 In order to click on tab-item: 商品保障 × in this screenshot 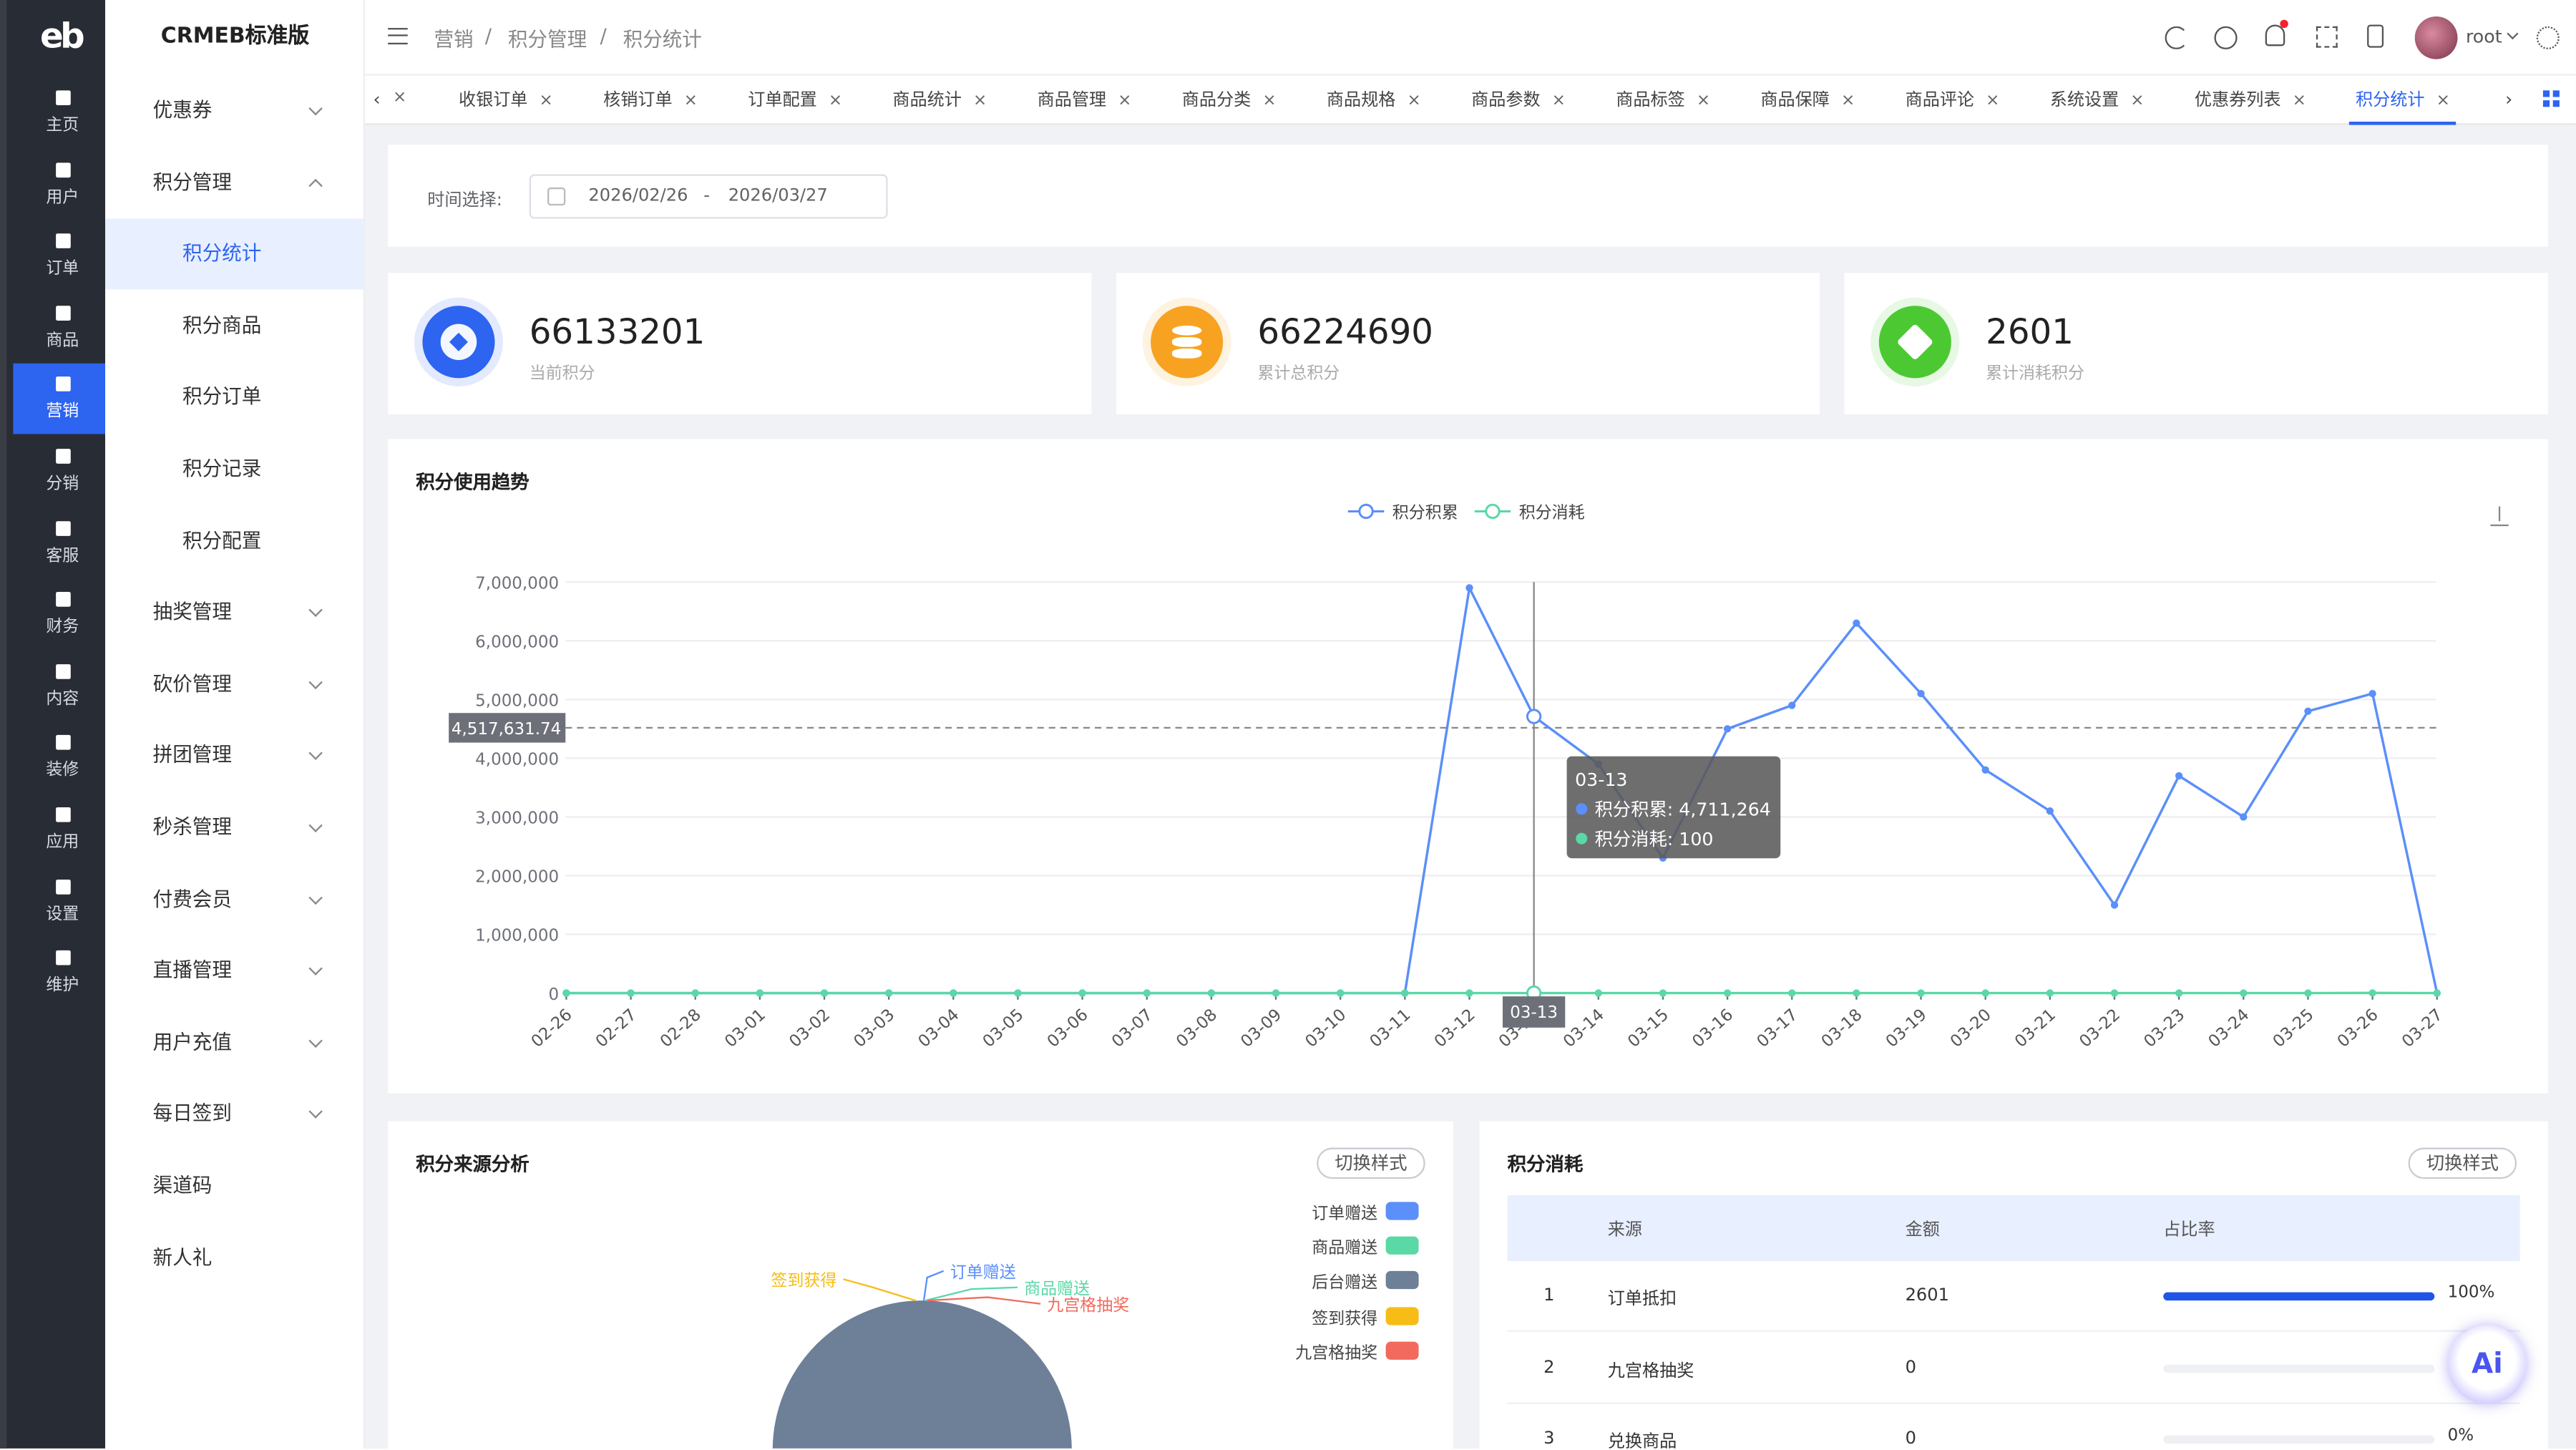, I will do `click(1807, 100)`.